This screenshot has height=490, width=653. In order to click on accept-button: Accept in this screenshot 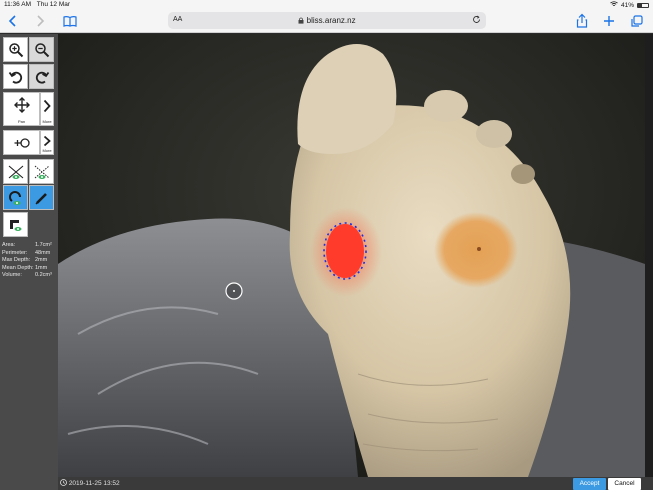, I will do `click(589, 484)`.